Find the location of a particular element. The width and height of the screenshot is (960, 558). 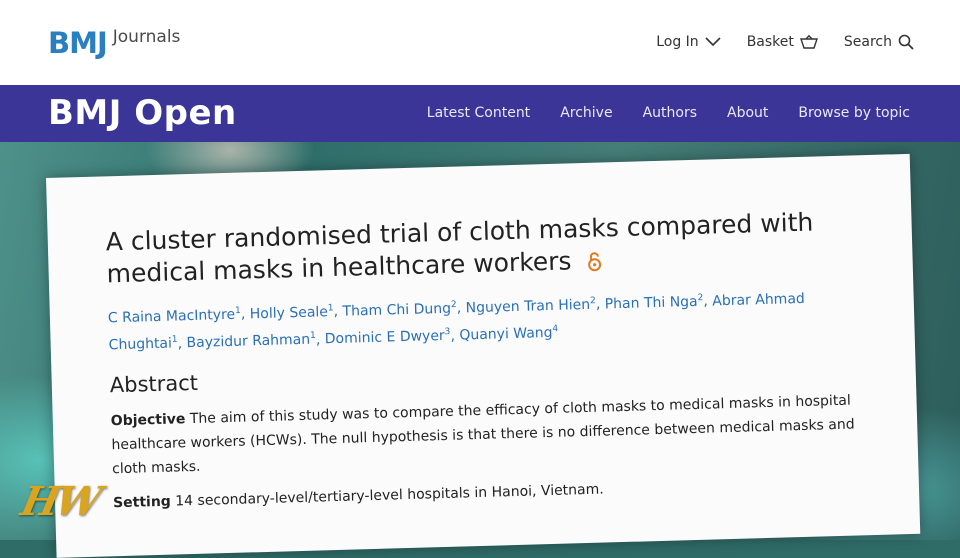

search-icon is located at coordinates (906, 42).